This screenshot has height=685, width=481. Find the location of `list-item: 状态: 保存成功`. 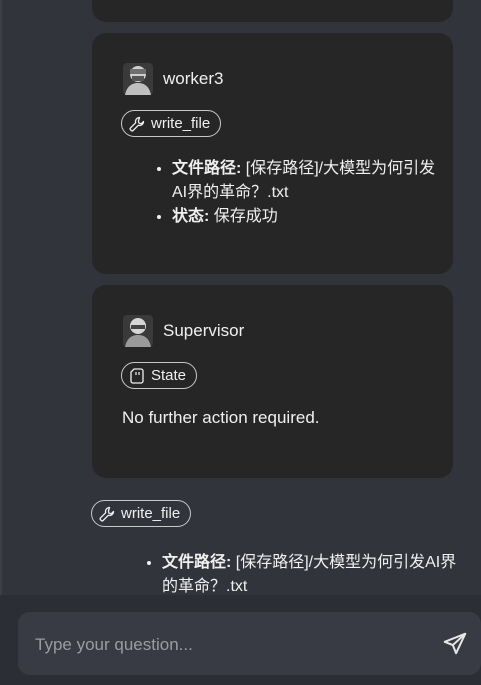

list-item: 状态: 保存成功 is located at coordinates (307, 217).